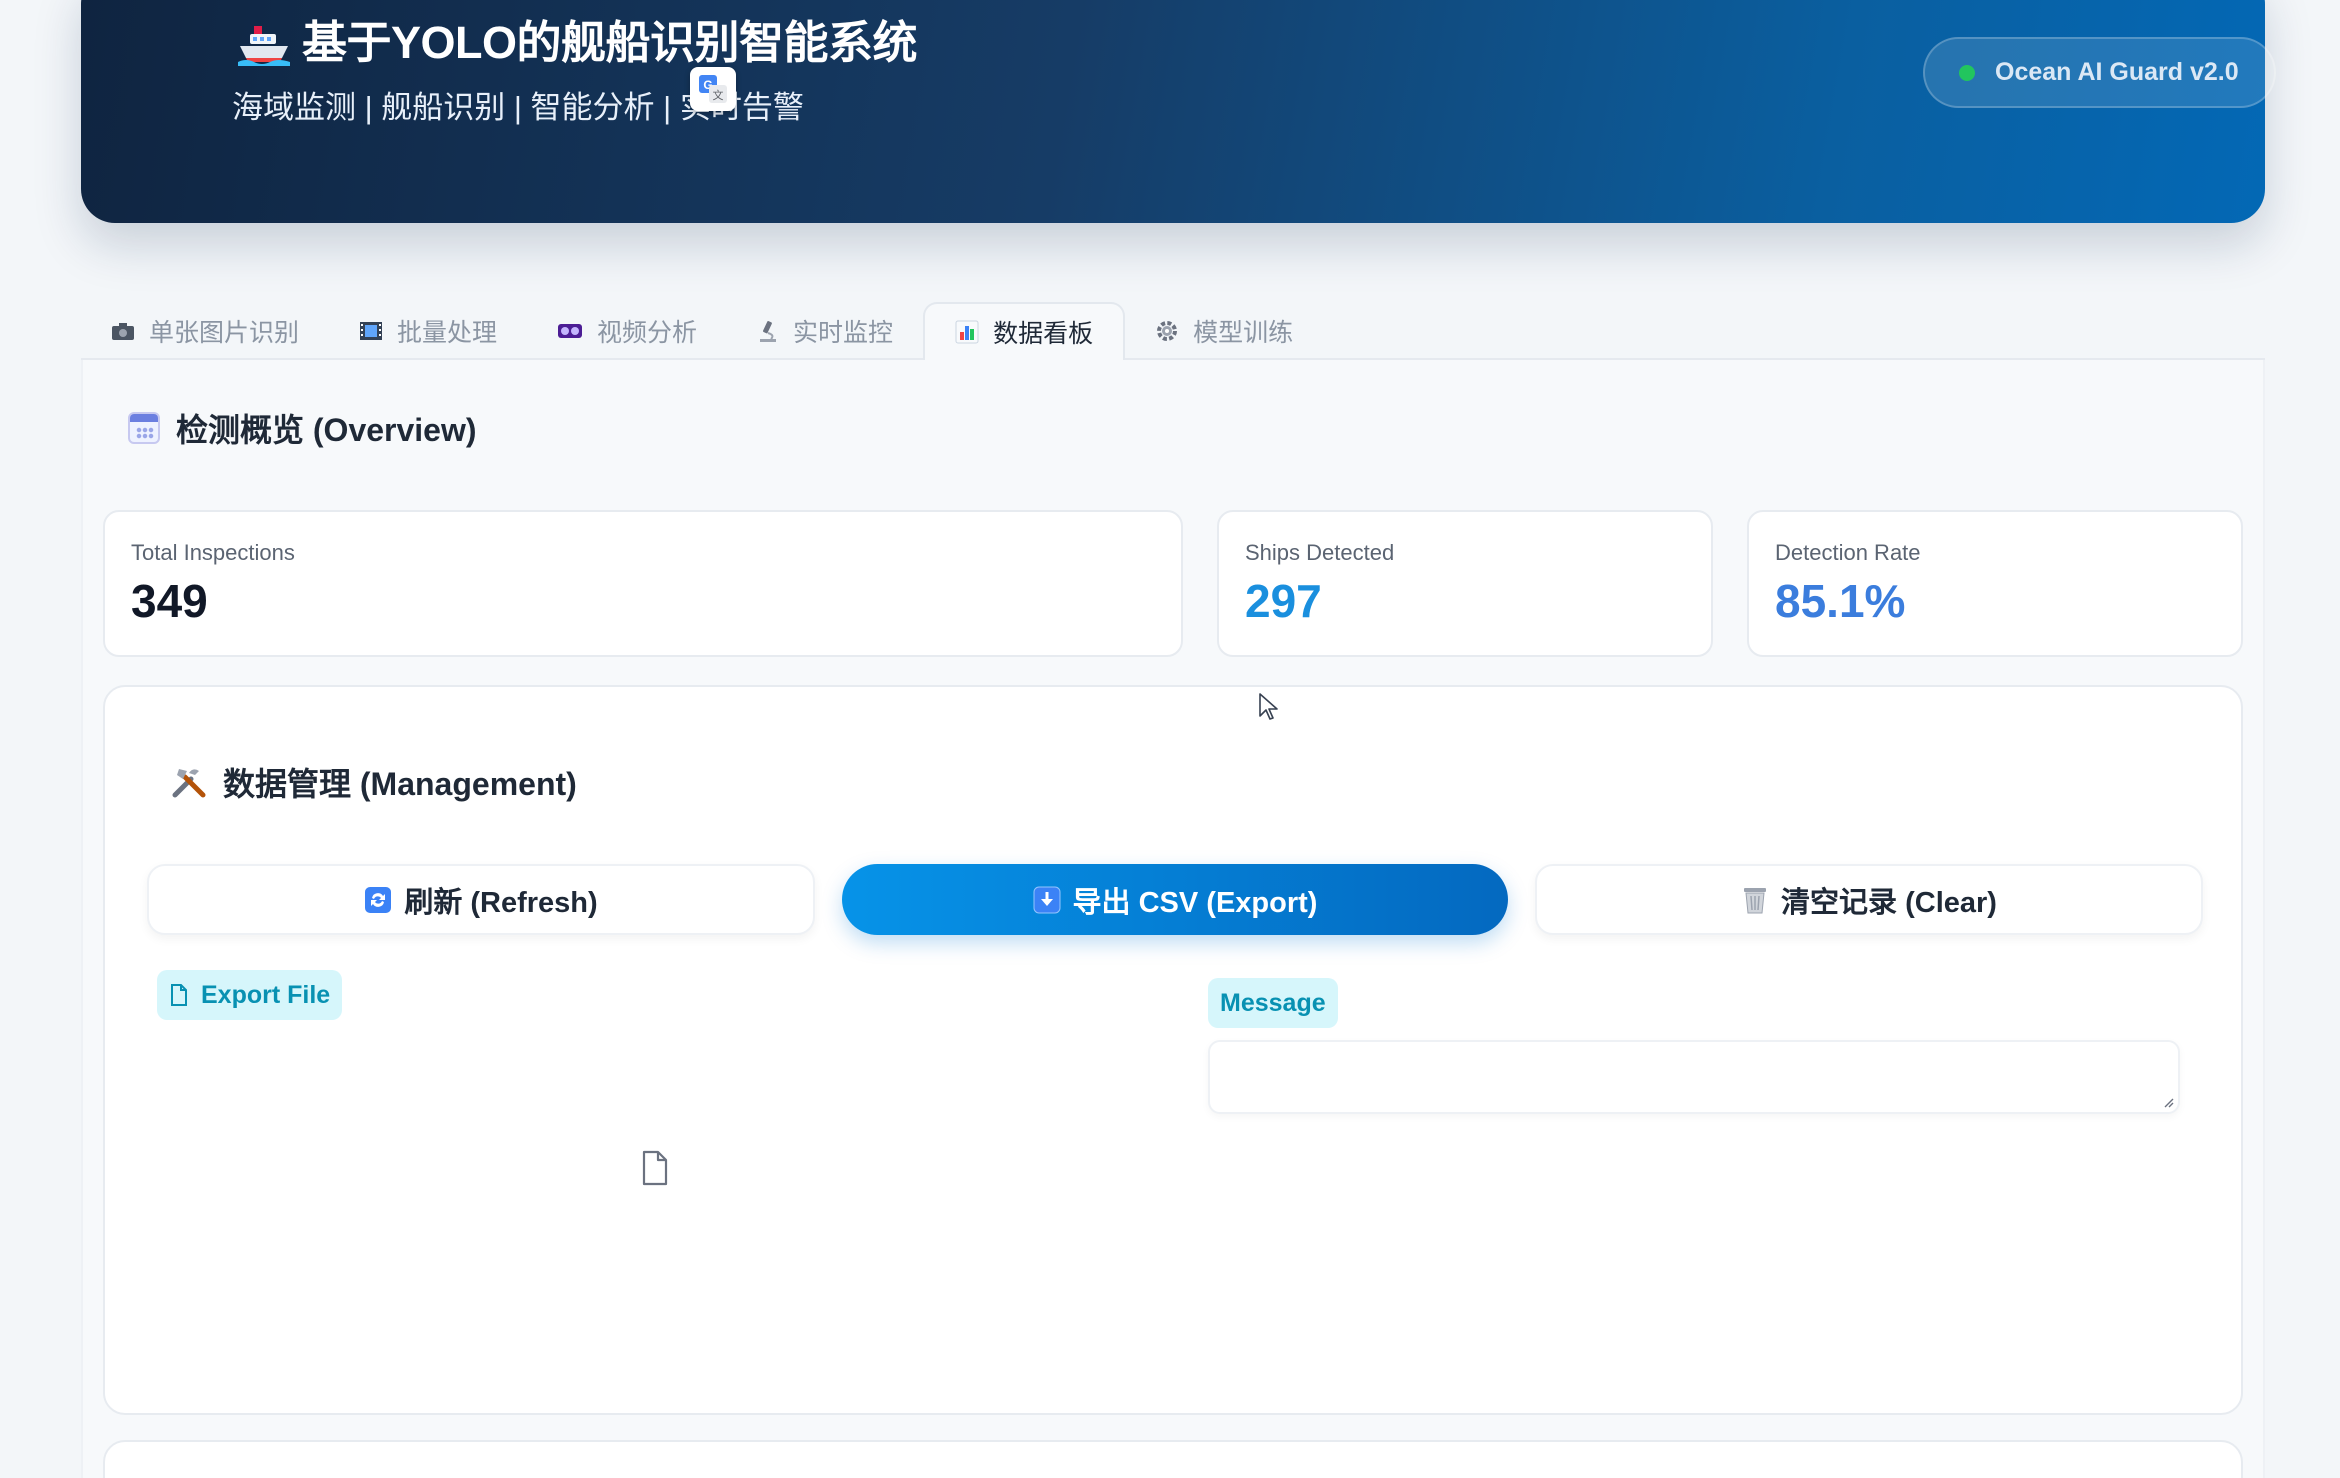 The width and height of the screenshot is (2340, 1478). I want to click on next-section-card, so click(1173, 1459).